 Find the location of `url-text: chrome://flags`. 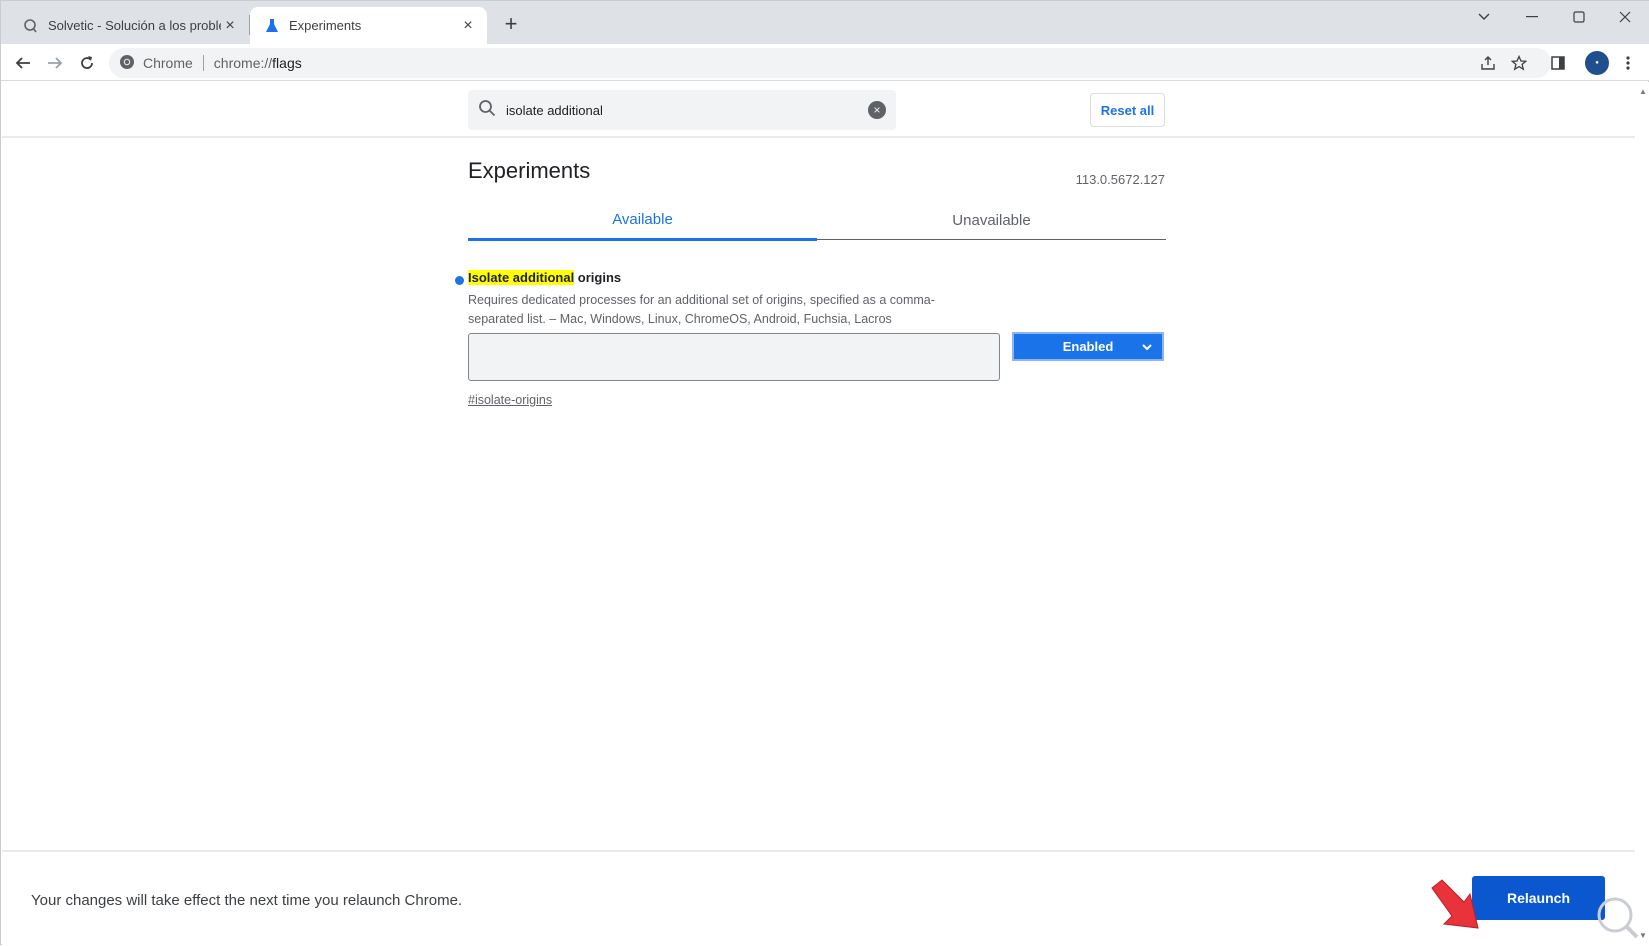

url-text: chrome://flags is located at coordinates (258, 63).